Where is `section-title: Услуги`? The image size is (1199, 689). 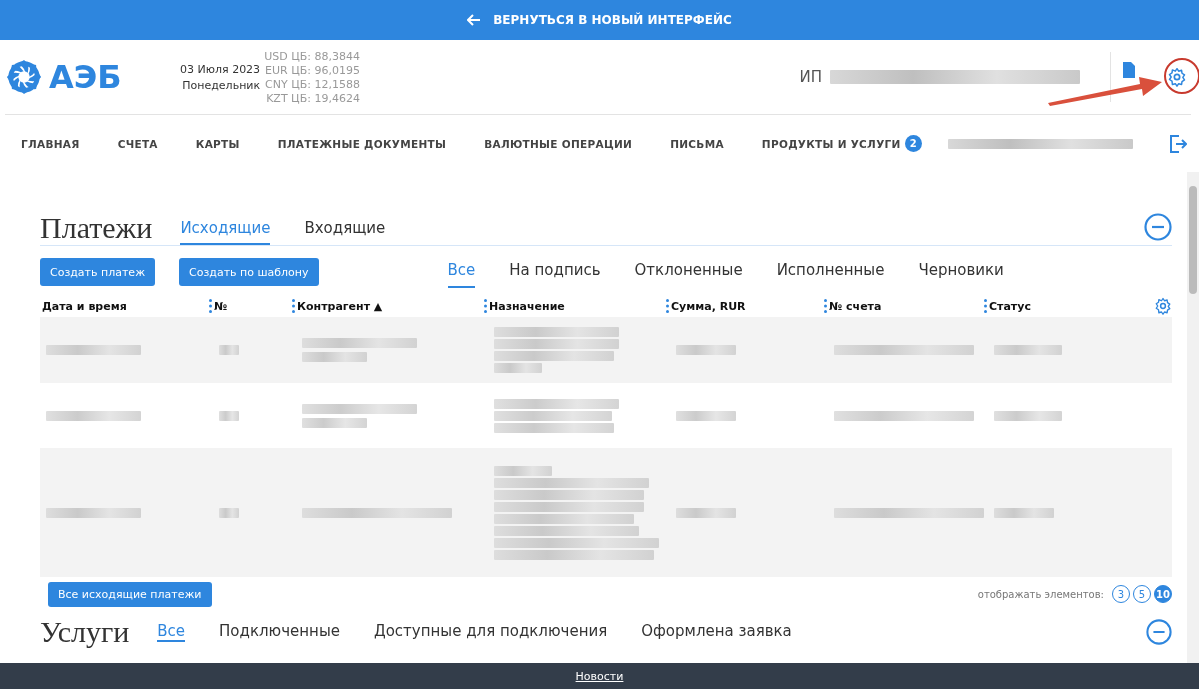 section-title: Услуги is located at coordinates (85, 632).